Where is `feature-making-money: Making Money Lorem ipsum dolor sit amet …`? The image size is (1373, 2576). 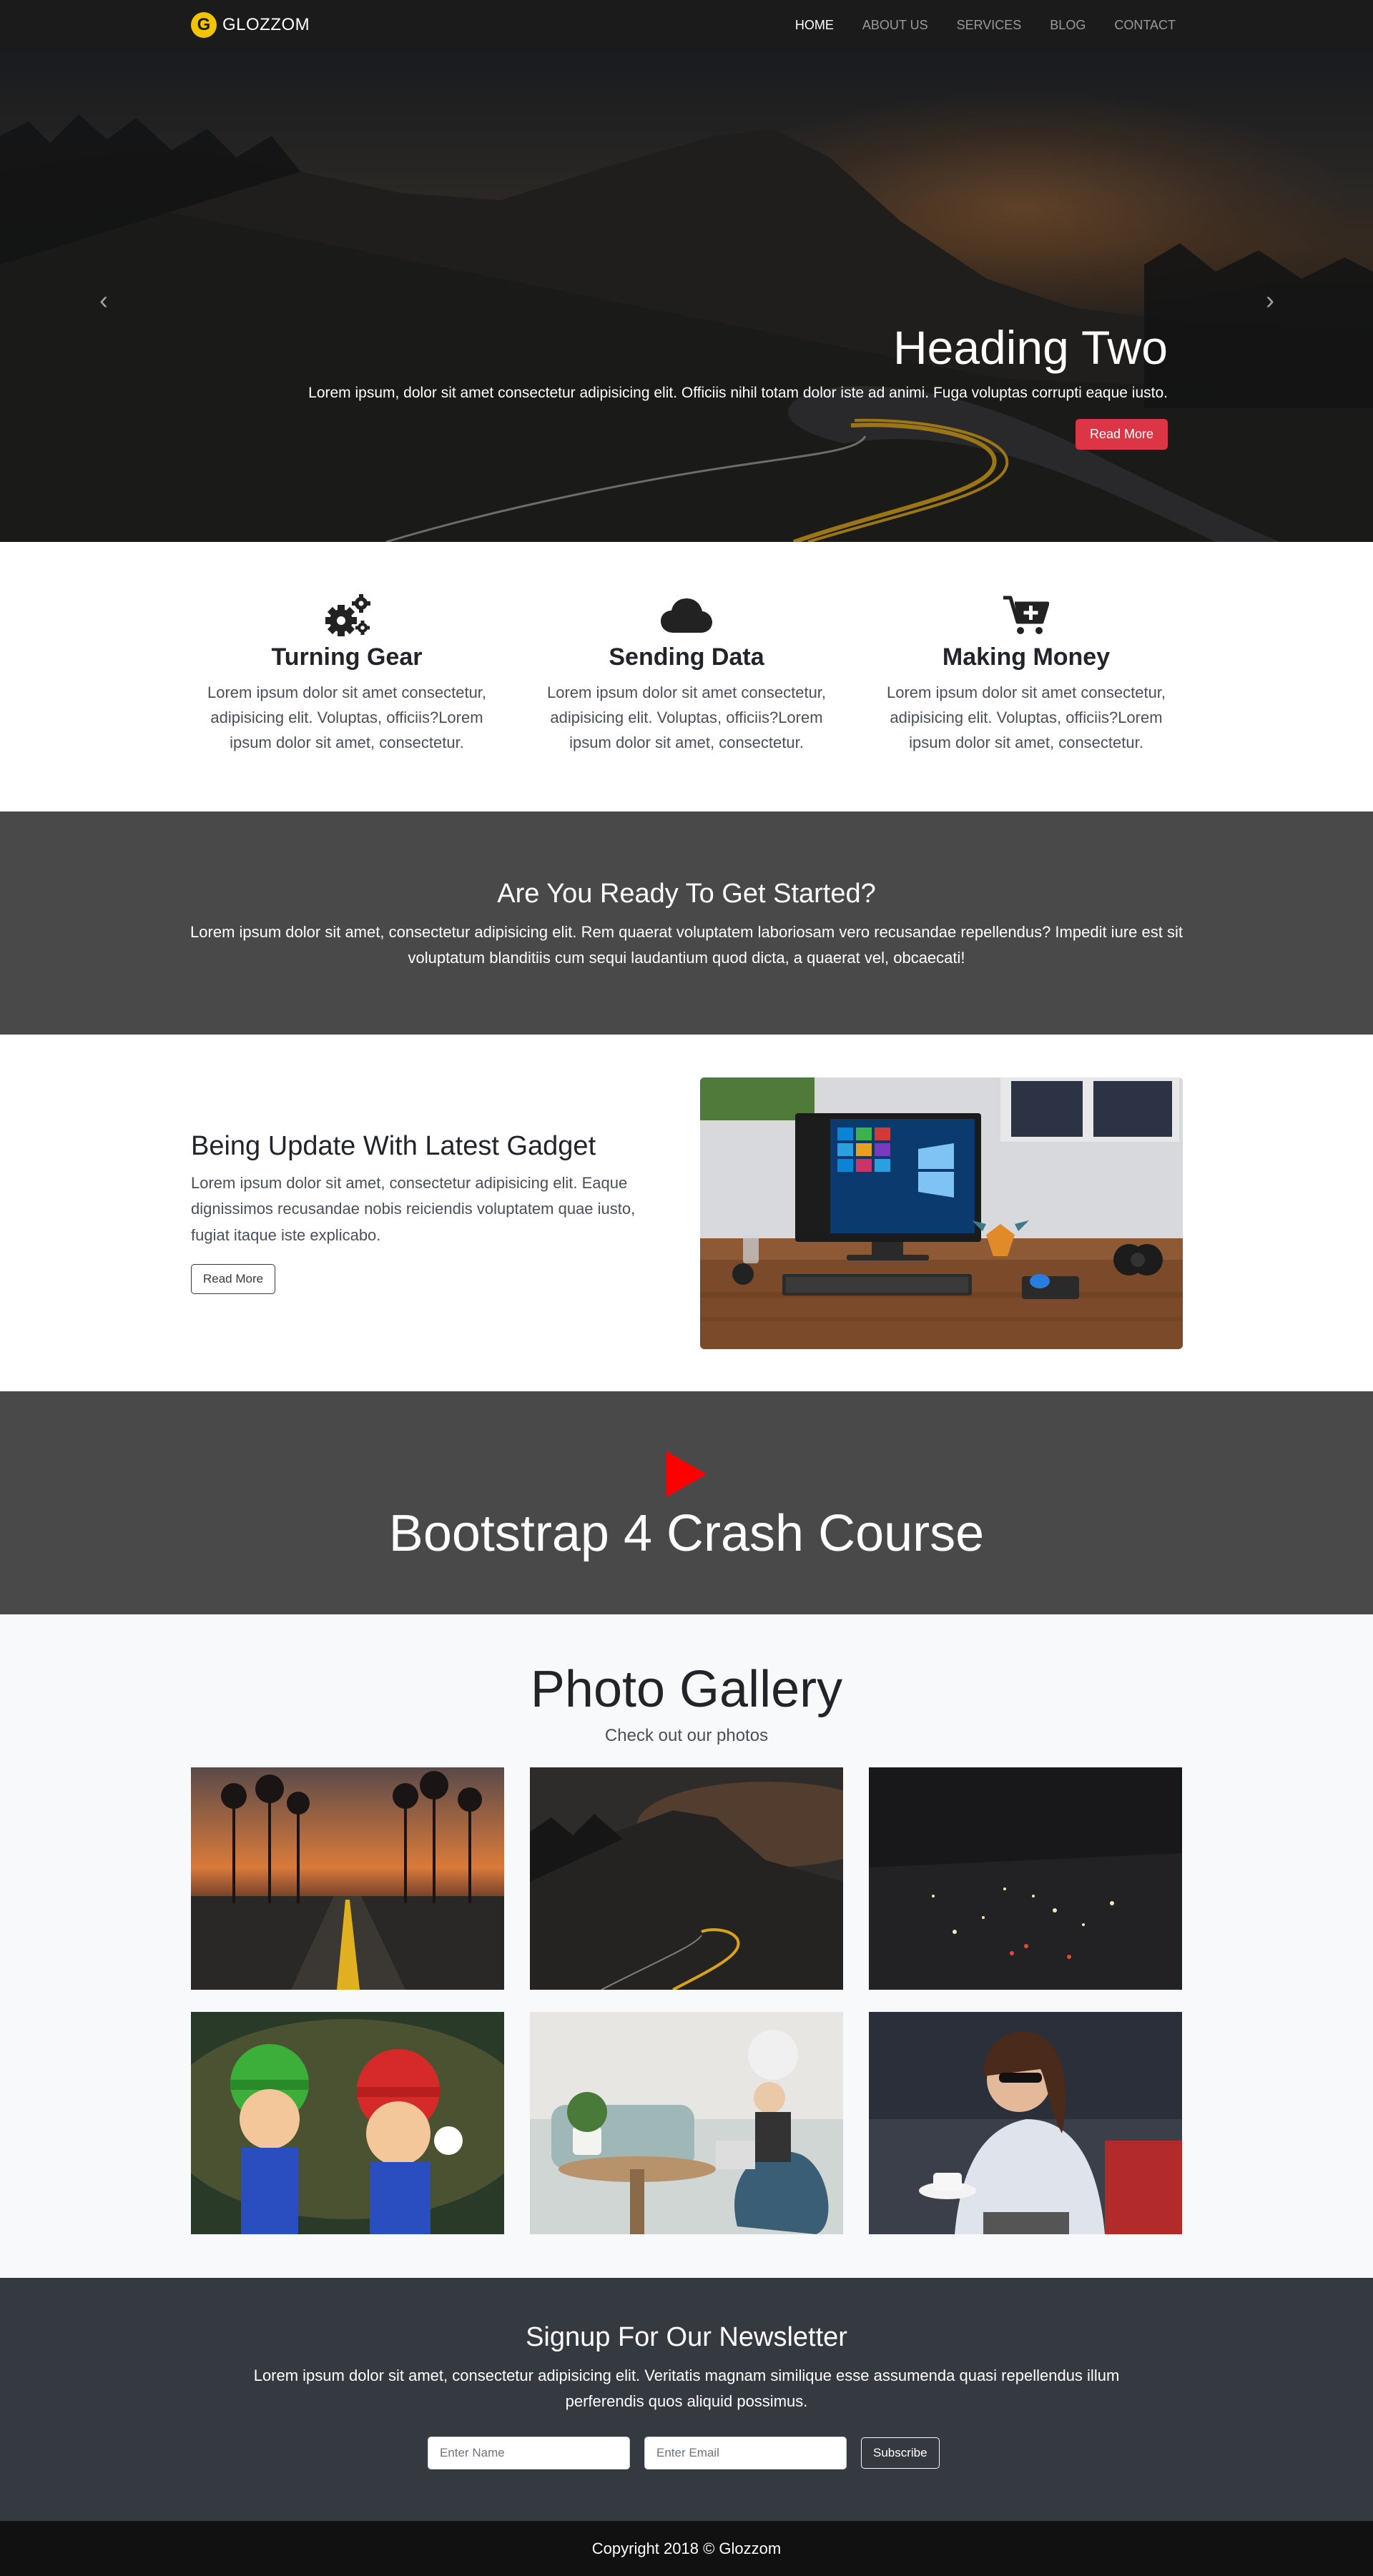 feature-making-money: Making Money Lorem ipsum dolor sit amet … is located at coordinates (1026, 674).